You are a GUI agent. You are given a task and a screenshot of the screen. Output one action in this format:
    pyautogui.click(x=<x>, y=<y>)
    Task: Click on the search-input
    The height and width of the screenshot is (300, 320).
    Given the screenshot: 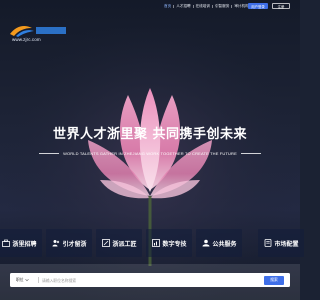 What is the action you would take?
    pyautogui.click(x=152, y=280)
    